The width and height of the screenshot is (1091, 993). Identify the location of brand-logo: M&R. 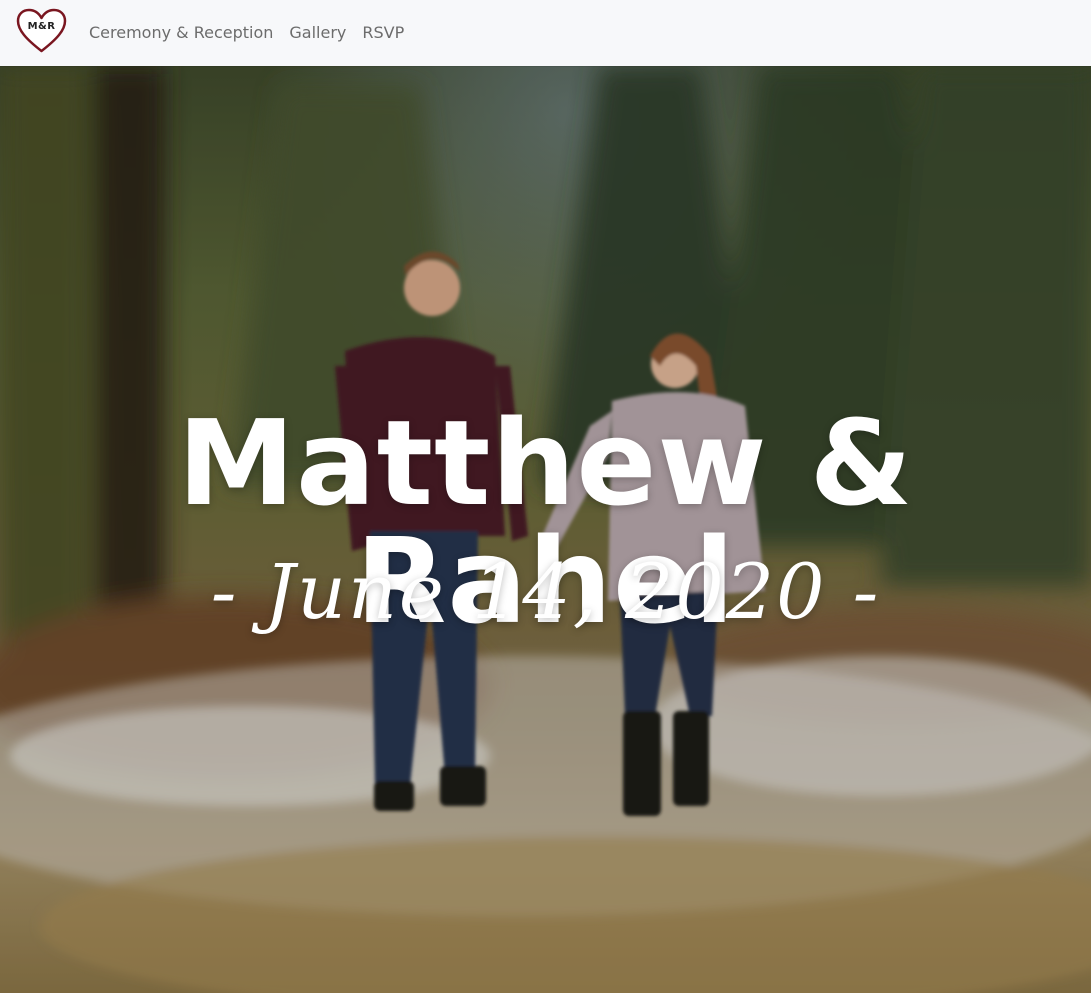
(41, 31).